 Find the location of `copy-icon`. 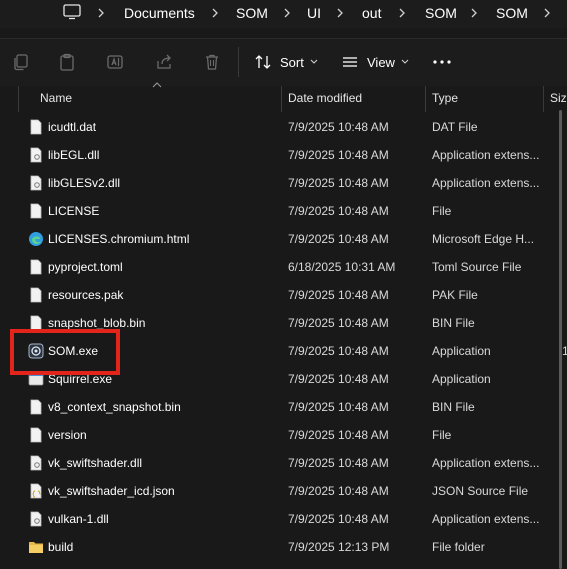

copy-icon is located at coordinates (21, 62).